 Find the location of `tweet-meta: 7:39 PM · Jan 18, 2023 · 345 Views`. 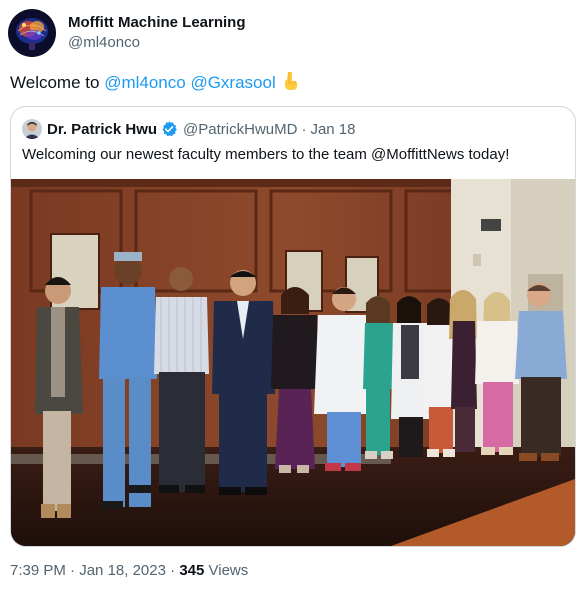

tweet-meta: 7:39 PM · Jan 18, 2023 · 345 Views is located at coordinates (129, 571).